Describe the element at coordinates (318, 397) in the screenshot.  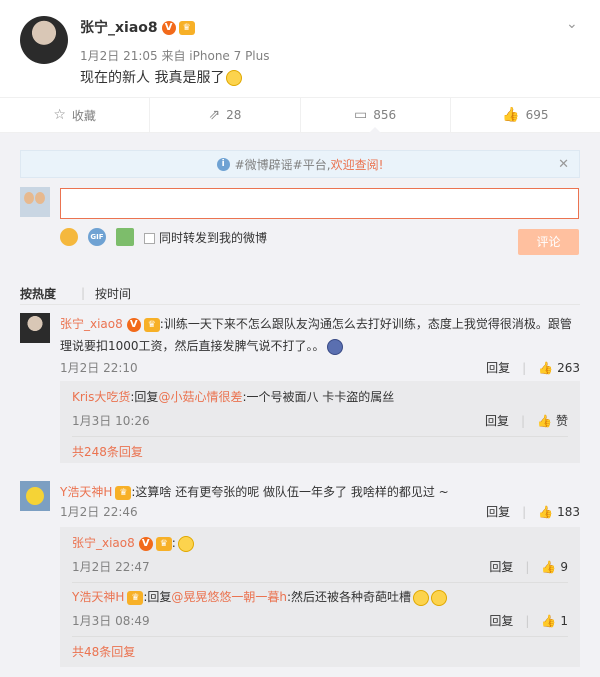
I see `reply-text: :一个号被面八 卡卡盗的属丝` at that location.